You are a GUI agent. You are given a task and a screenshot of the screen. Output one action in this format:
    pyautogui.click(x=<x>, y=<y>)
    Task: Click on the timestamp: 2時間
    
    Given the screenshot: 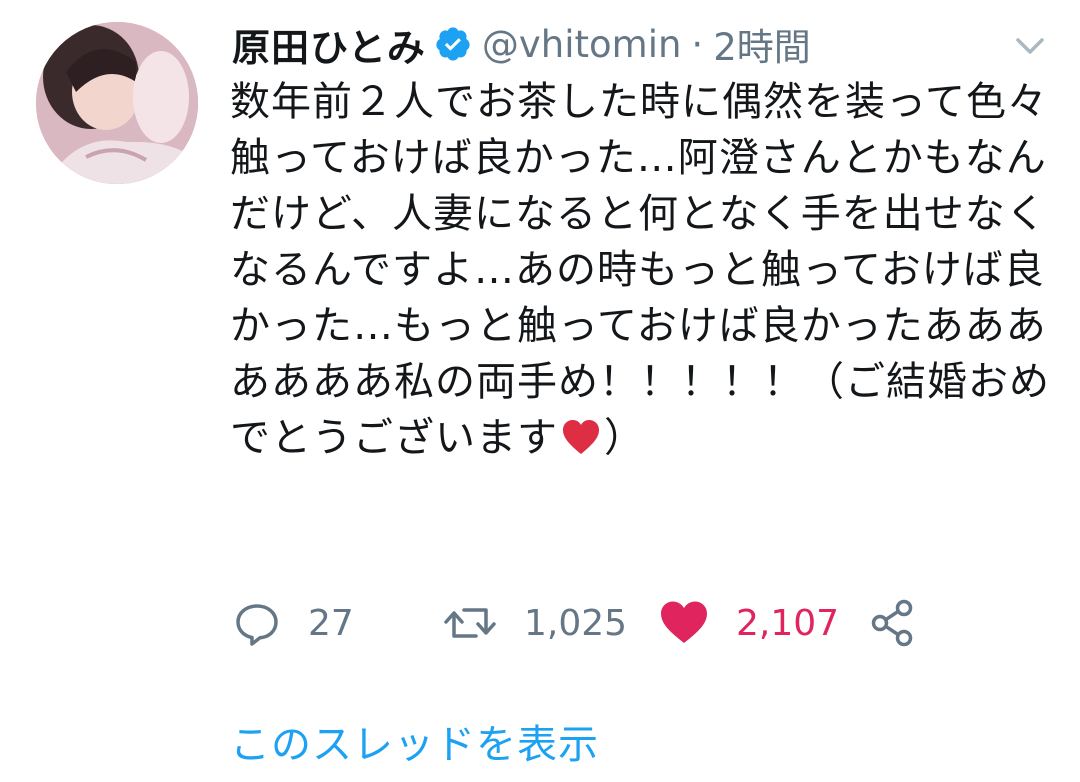 What is the action you would take?
    pyautogui.click(x=762, y=44)
    